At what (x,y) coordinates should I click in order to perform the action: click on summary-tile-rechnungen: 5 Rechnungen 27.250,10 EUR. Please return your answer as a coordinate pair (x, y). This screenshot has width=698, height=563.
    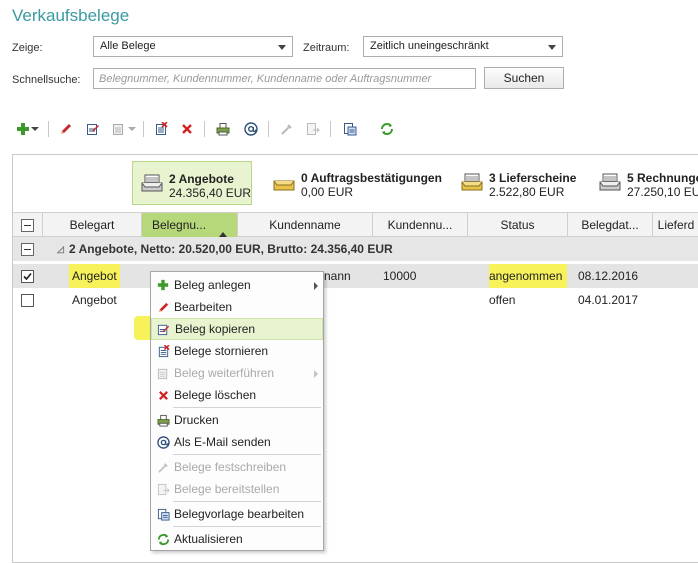
    Looking at the image, I should click on (644, 183).